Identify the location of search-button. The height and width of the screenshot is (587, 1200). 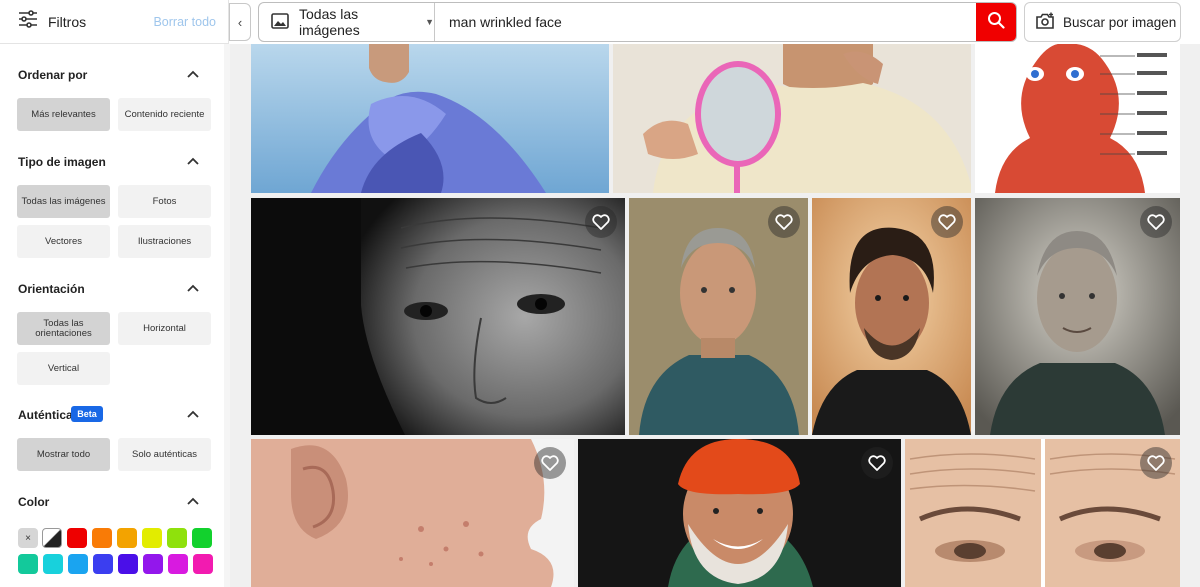
(996, 22).